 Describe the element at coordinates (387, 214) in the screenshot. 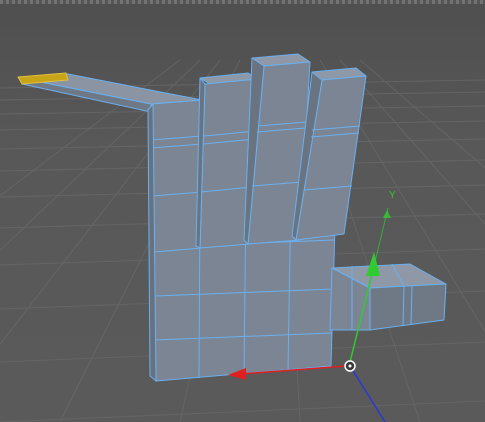

I see `y-axis-far-handle-icon` at that location.